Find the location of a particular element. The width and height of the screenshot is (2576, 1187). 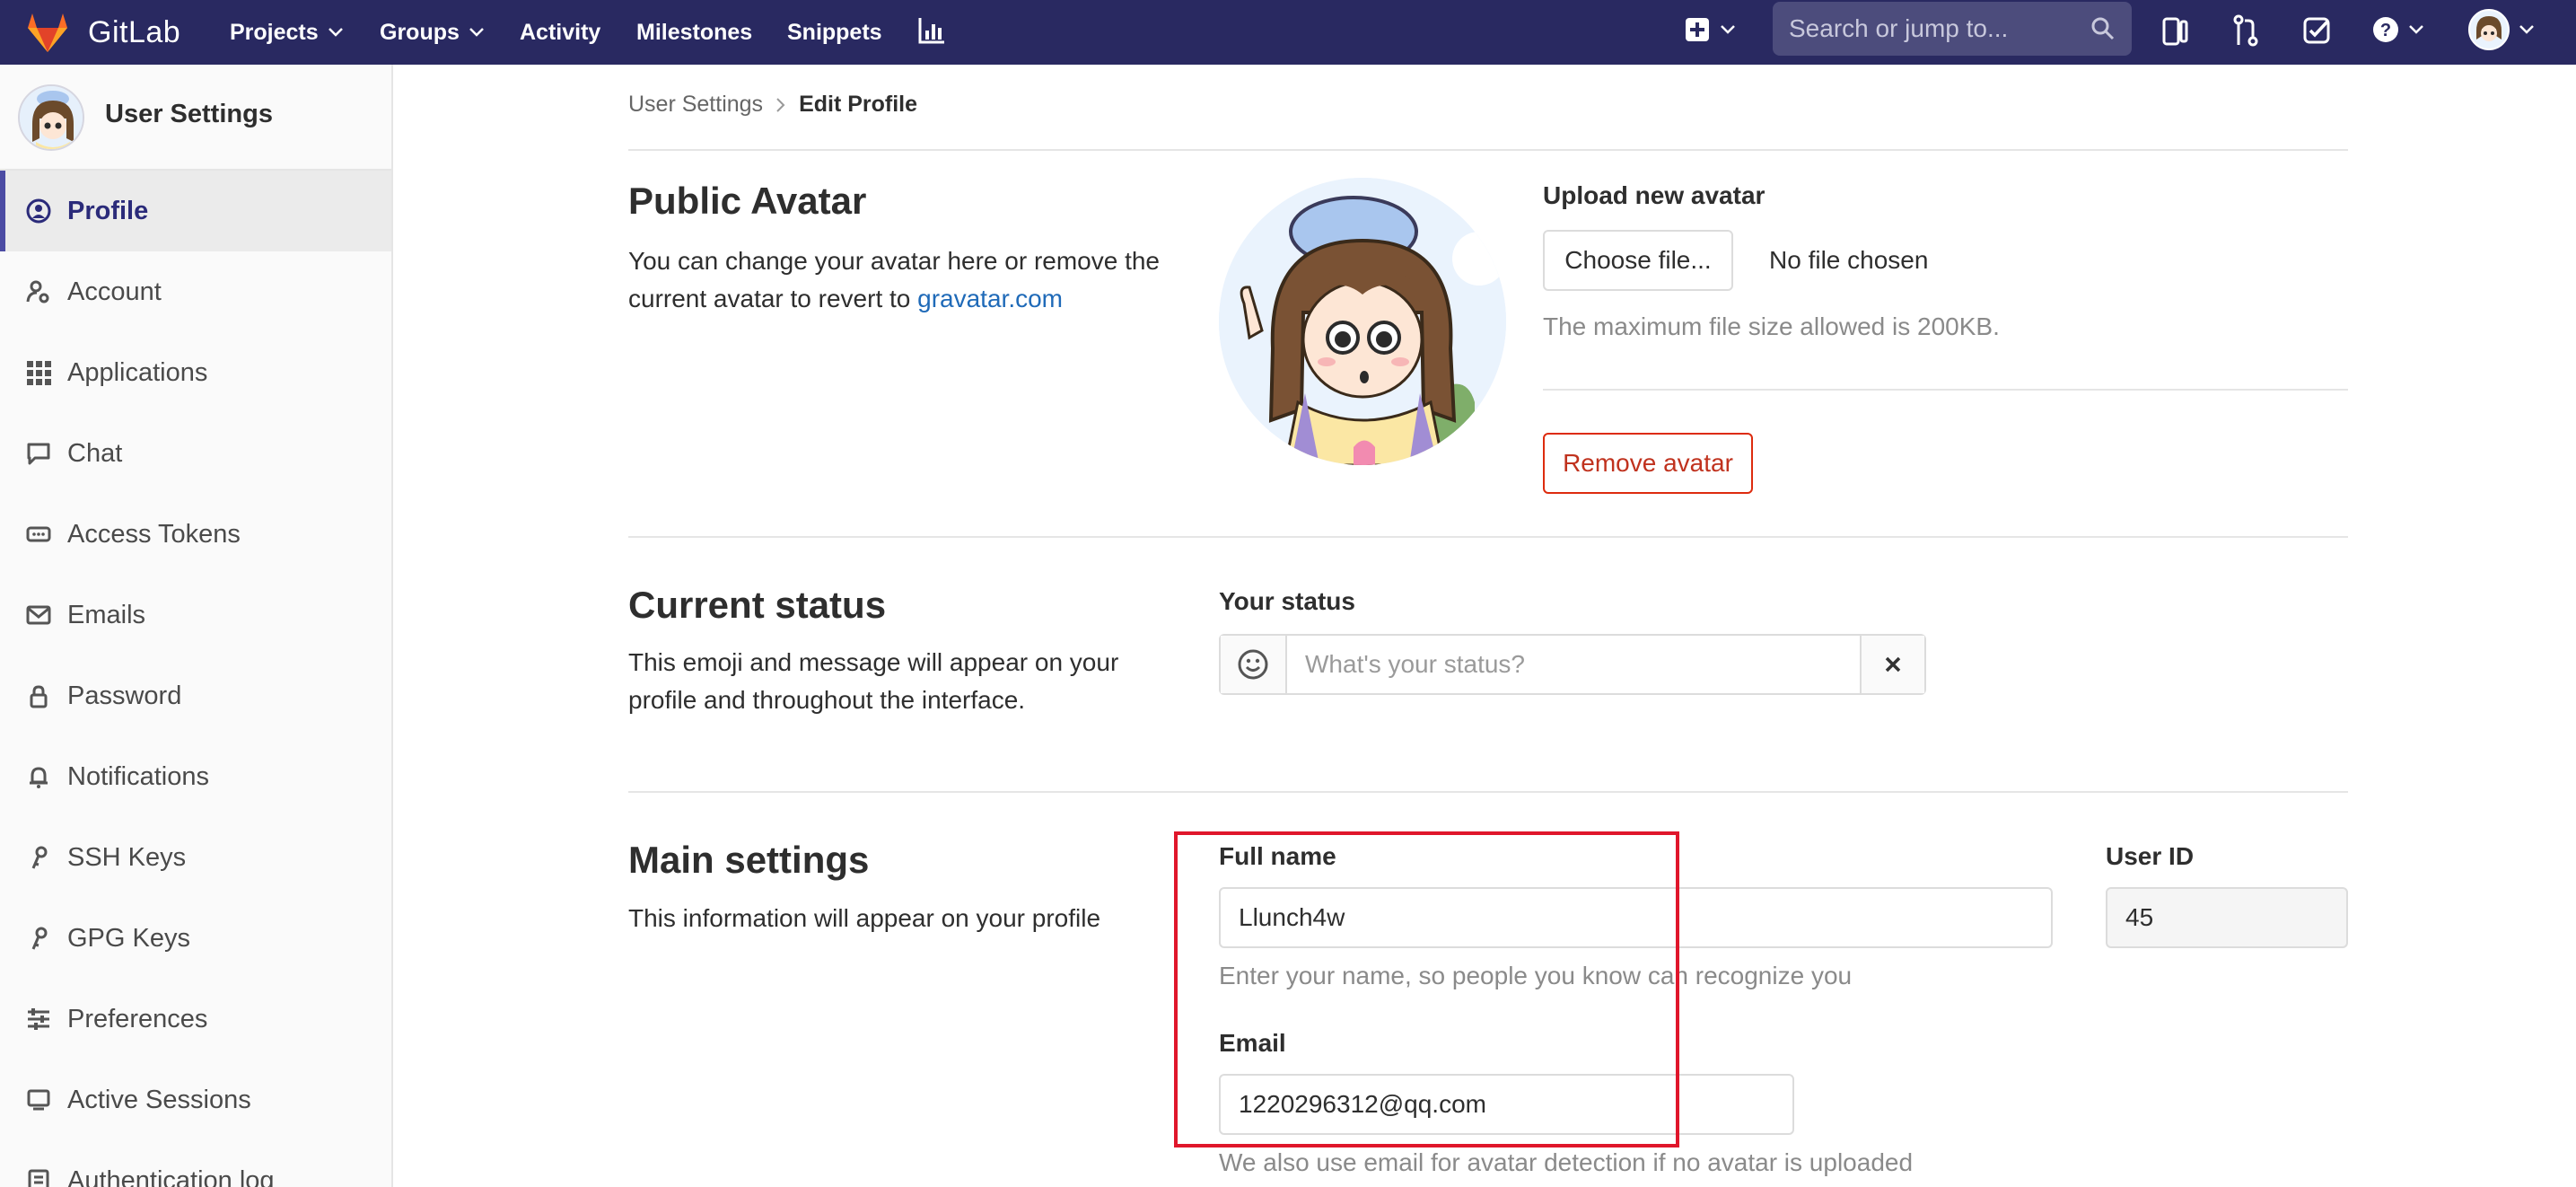

emoji-picker-button is located at coordinates (1254, 664).